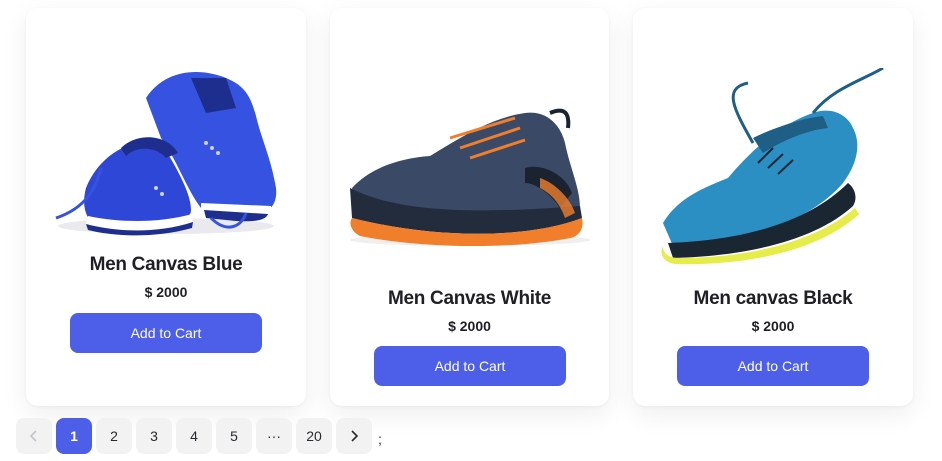 This screenshot has width=942, height=461. What do you see at coordinates (314, 436) in the screenshot?
I see `page-button-20: 20` at bounding box center [314, 436].